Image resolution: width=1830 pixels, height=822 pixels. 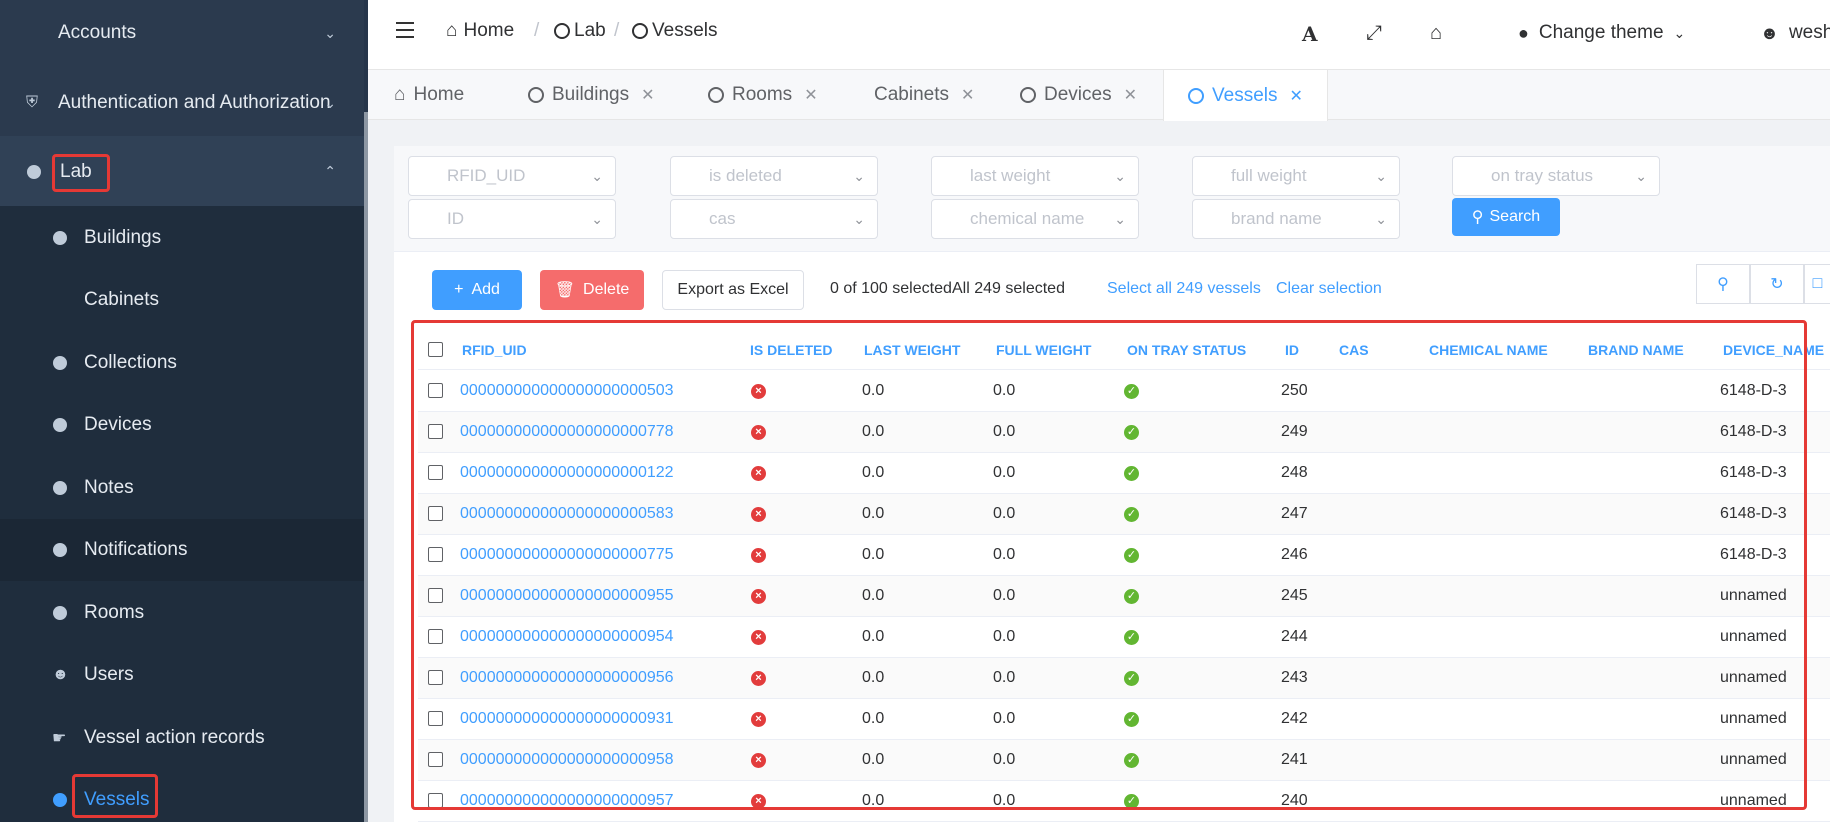 What do you see at coordinates (1131, 391) in the screenshot?
I see `on-tray-check-icon: ✓` at bounding box center [1131, 391].